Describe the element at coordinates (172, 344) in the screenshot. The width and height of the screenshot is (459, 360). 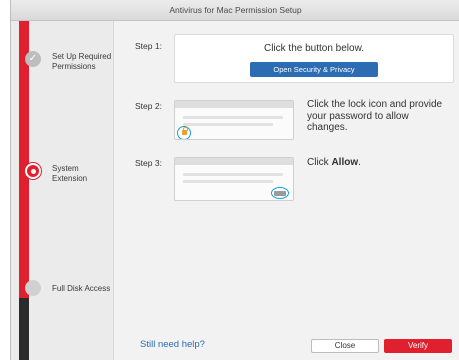
I see `still-need-help-link: Still need help?` at that location.